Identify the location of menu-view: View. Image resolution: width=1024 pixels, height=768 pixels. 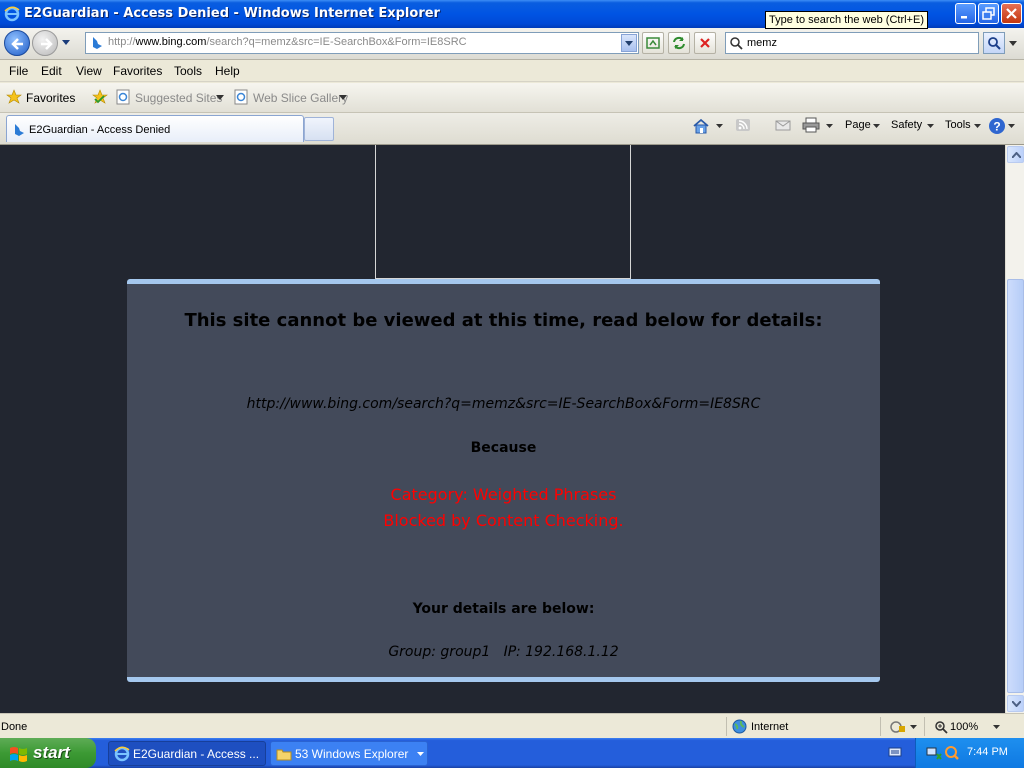
(89, 71).